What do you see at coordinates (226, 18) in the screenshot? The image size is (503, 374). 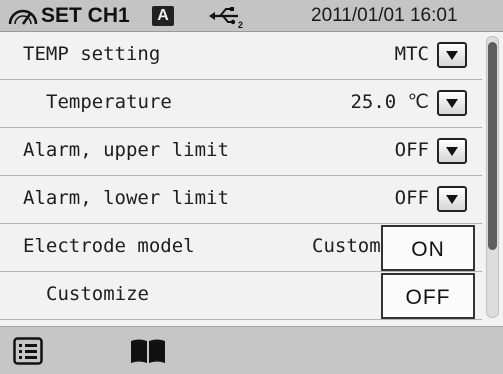 I see `usb-icon: 2` at bounding box center [226, 18].